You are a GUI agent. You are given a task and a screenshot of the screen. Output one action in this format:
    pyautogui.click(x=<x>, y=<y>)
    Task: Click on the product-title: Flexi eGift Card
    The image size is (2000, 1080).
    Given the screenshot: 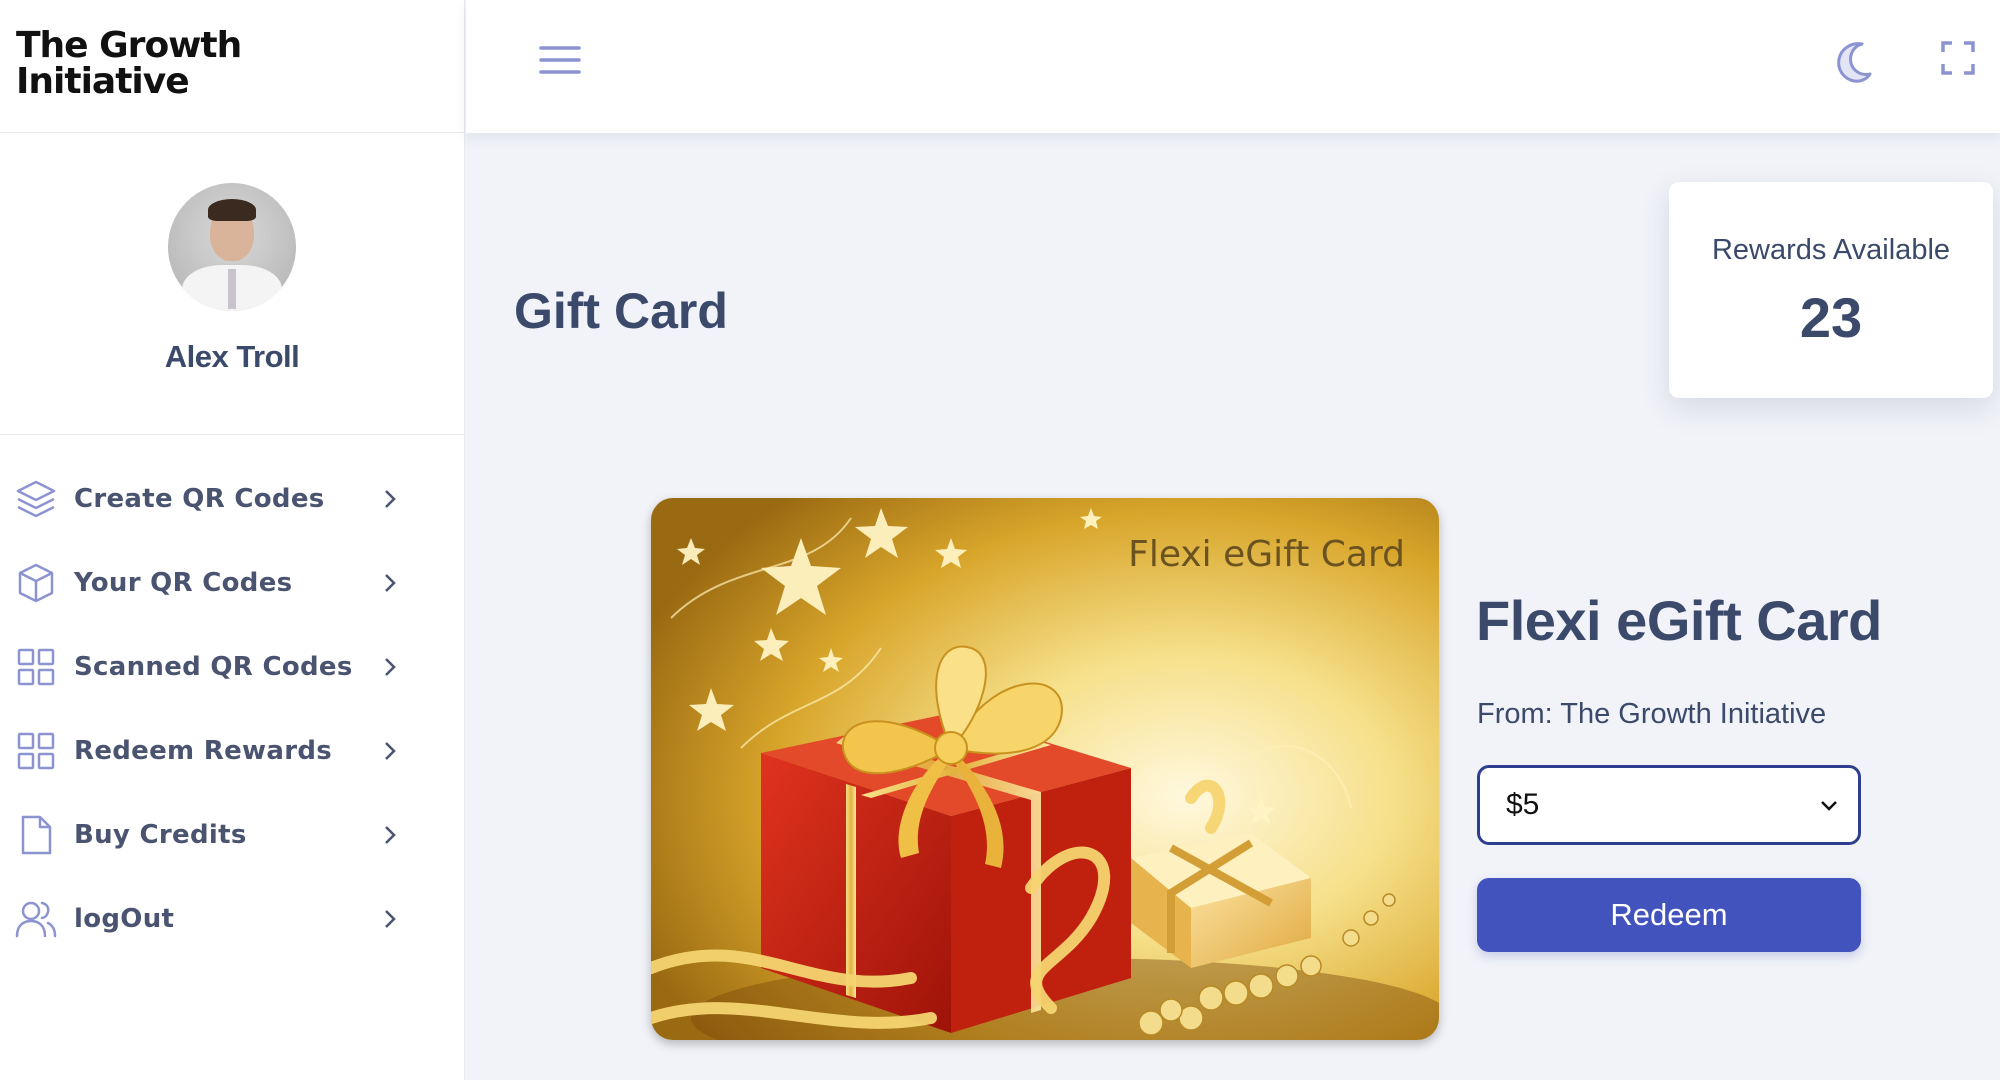 What is the action you would take?
    pyautogui.click(x=1679, y=620)
    